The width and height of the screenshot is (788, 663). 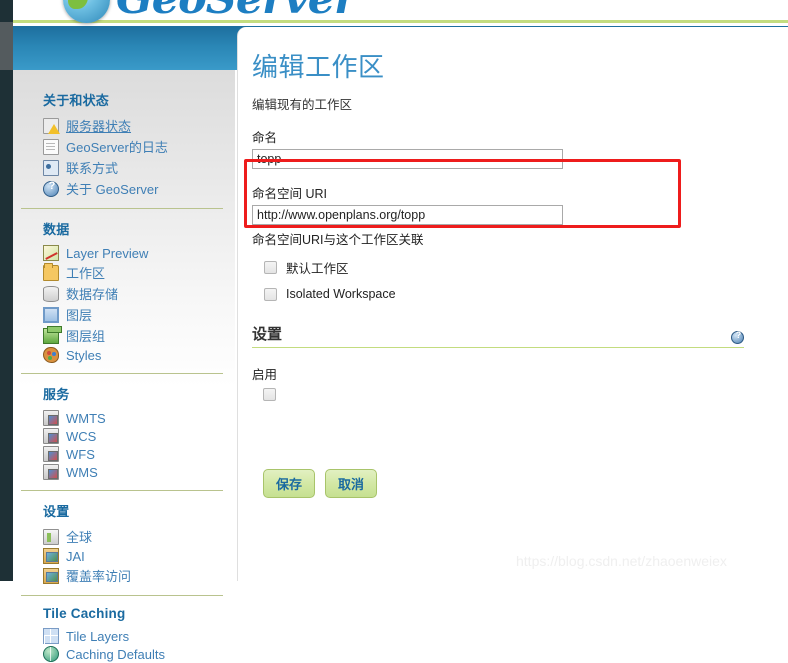 I want to click on sidebar-item-wcs: WCS, so click(x=130, y=436).